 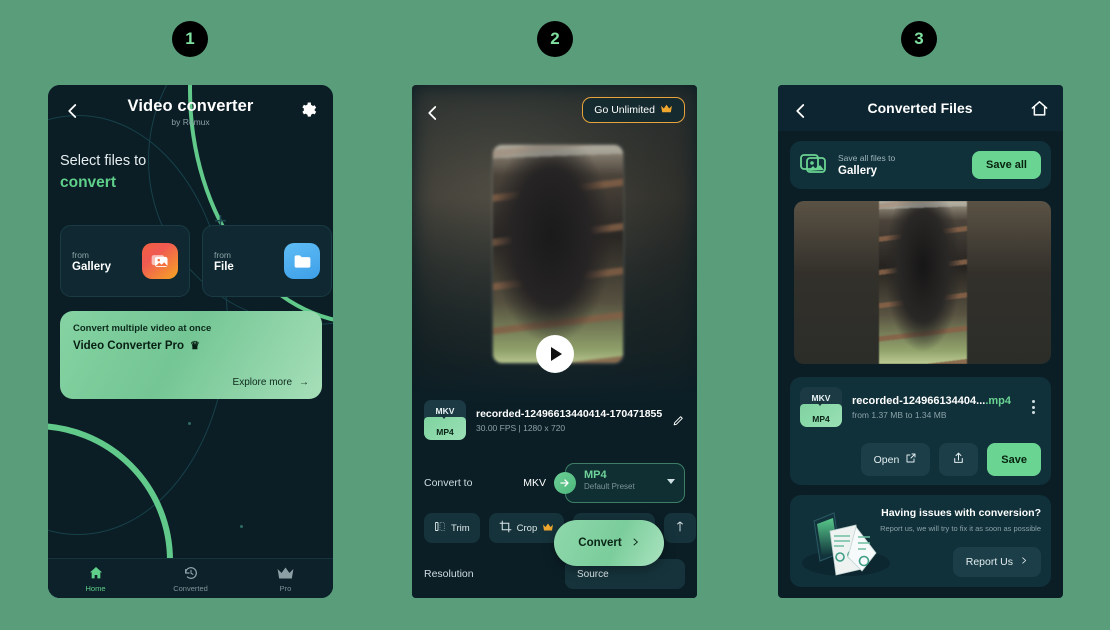 I want to click on preview-video-frame, so click(x=923, y=282).